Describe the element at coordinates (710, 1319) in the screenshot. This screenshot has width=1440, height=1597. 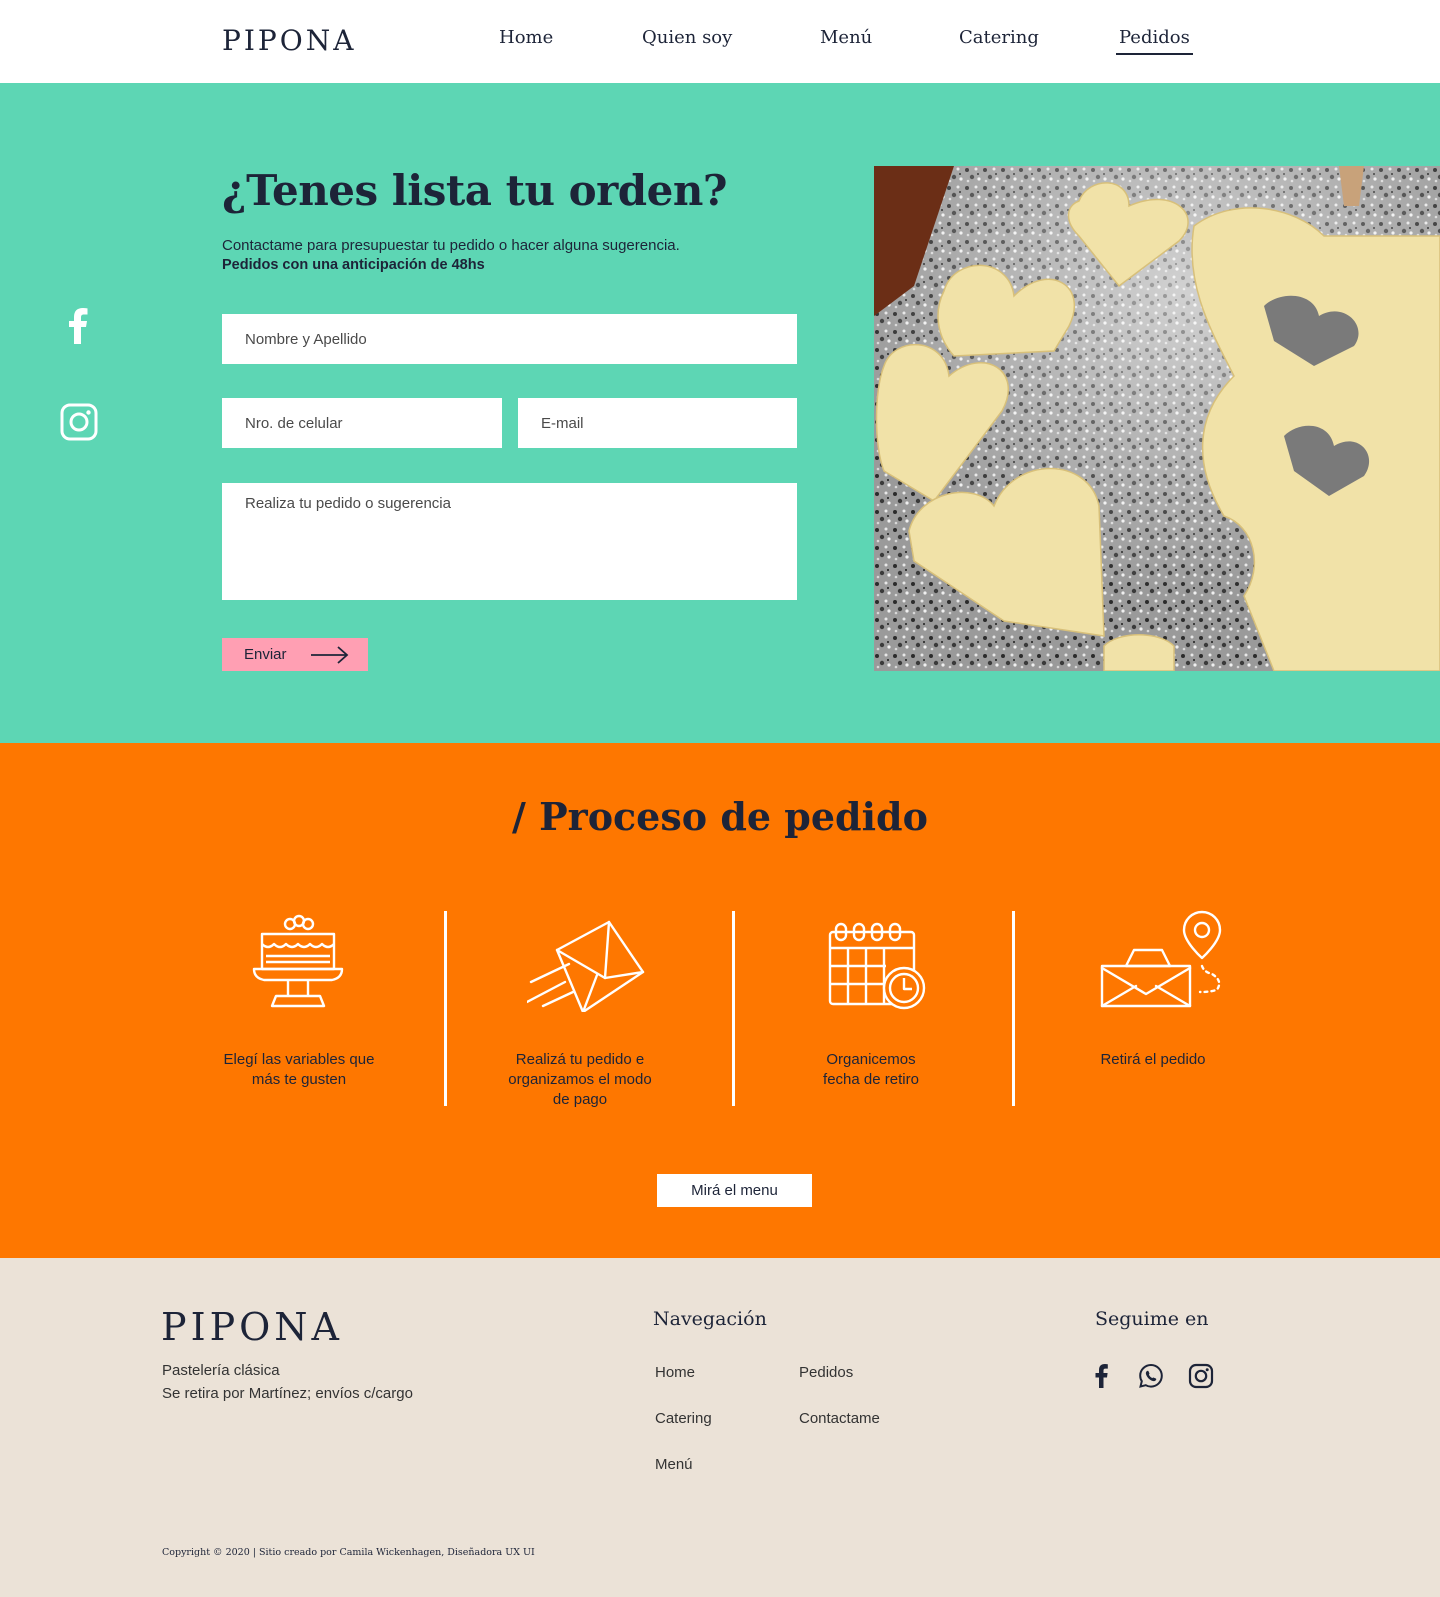
I see `footer-nav-heading: Navegación` at that location.